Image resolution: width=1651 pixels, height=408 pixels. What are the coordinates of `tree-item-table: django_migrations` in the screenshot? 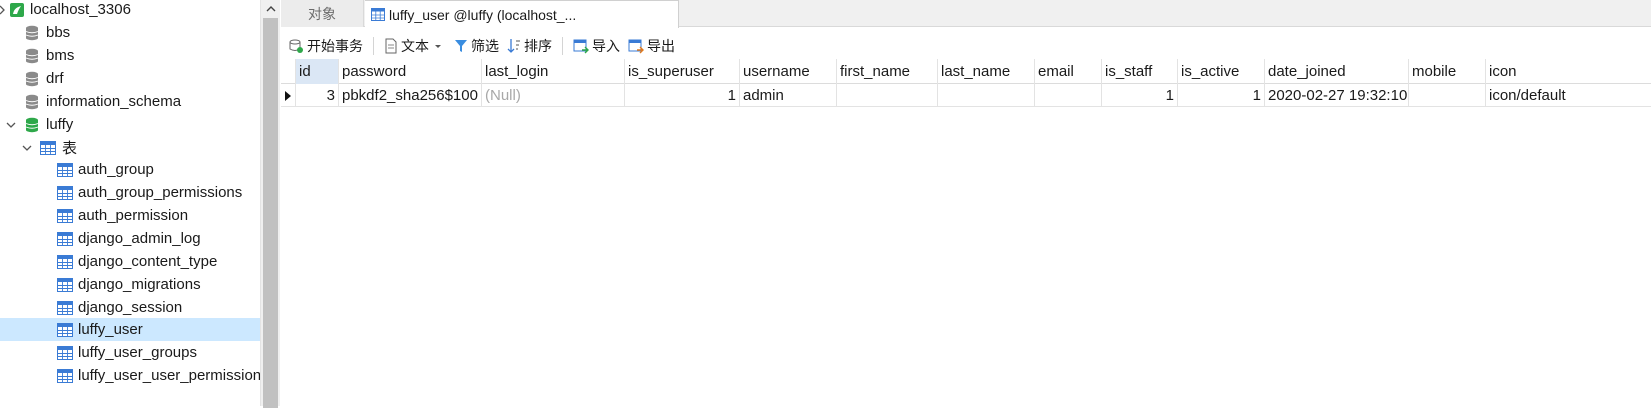 It's located at (130, 284).